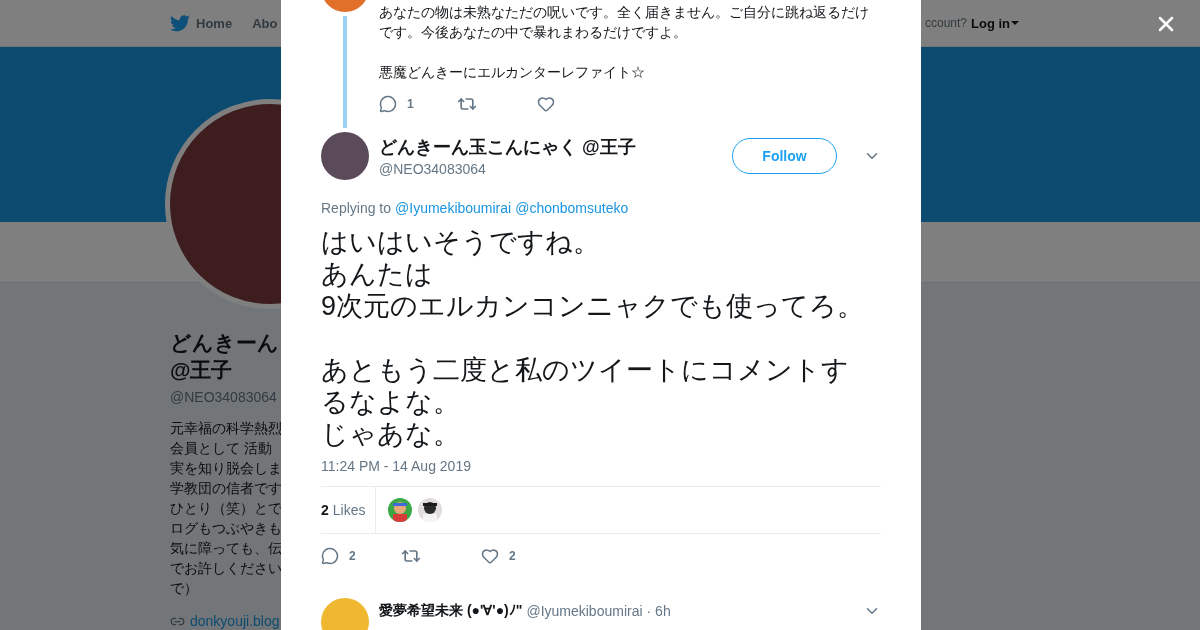  What do you see at coordinates (550, 169) in the screenshot?
I see `author-handle: @NEO34083064` at bounding box center [550, 169].